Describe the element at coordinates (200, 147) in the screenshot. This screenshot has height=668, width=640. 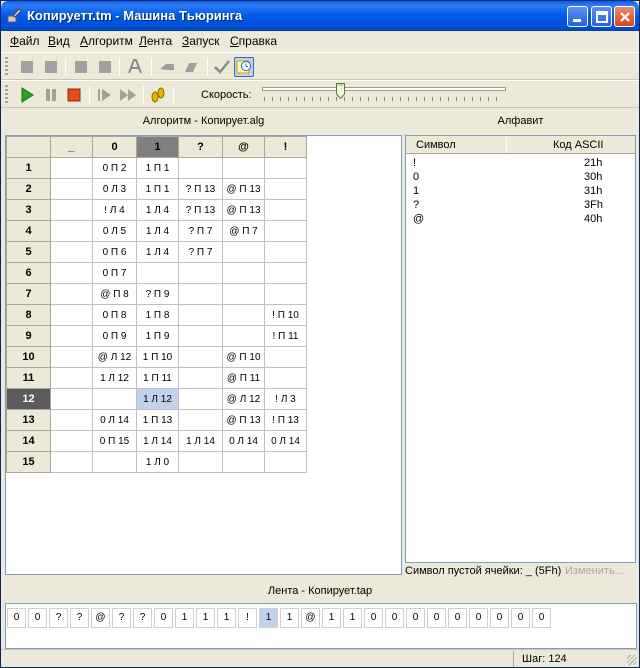
I see `column-header-symbol-3: ?` at that location.